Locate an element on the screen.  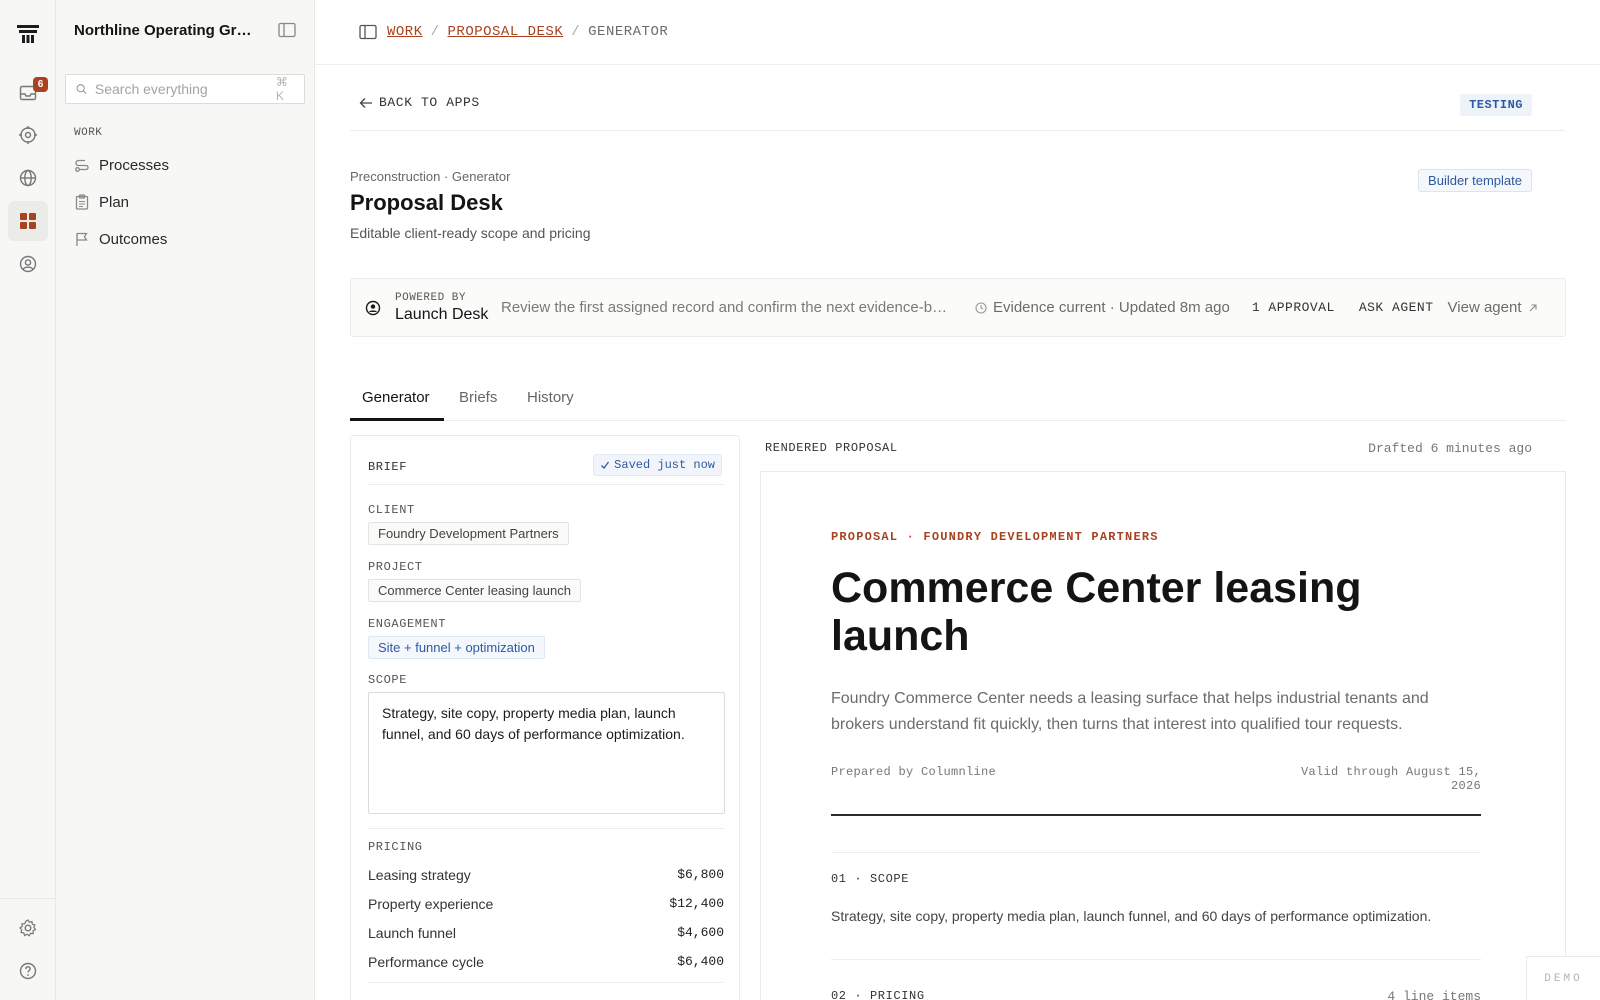
panel-toggle-icon is located at coordinates (368, 32).